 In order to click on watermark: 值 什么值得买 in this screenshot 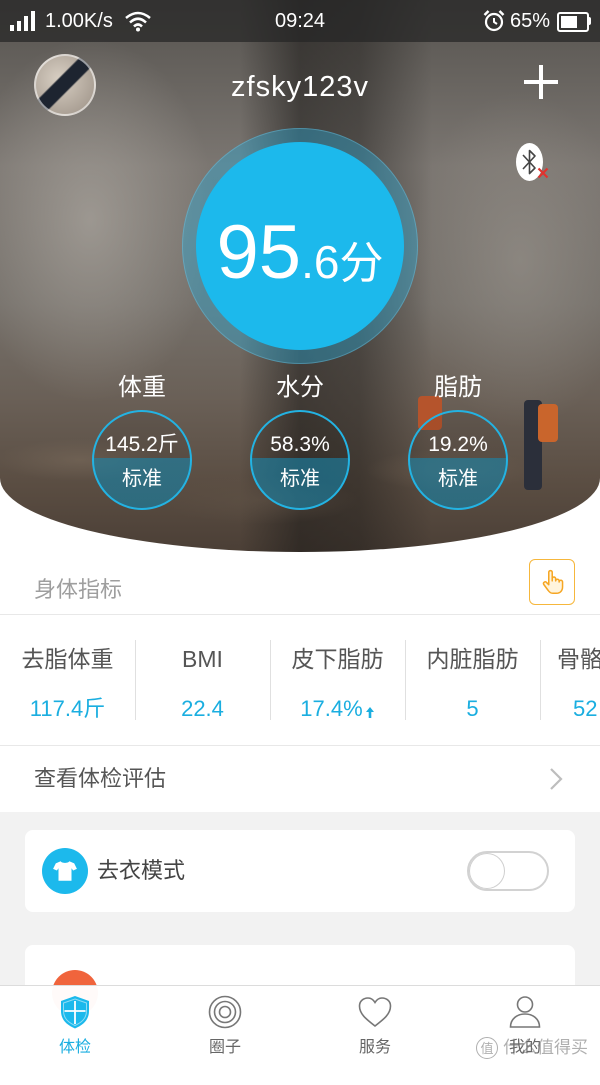, I will do `click(532, 1048)`.